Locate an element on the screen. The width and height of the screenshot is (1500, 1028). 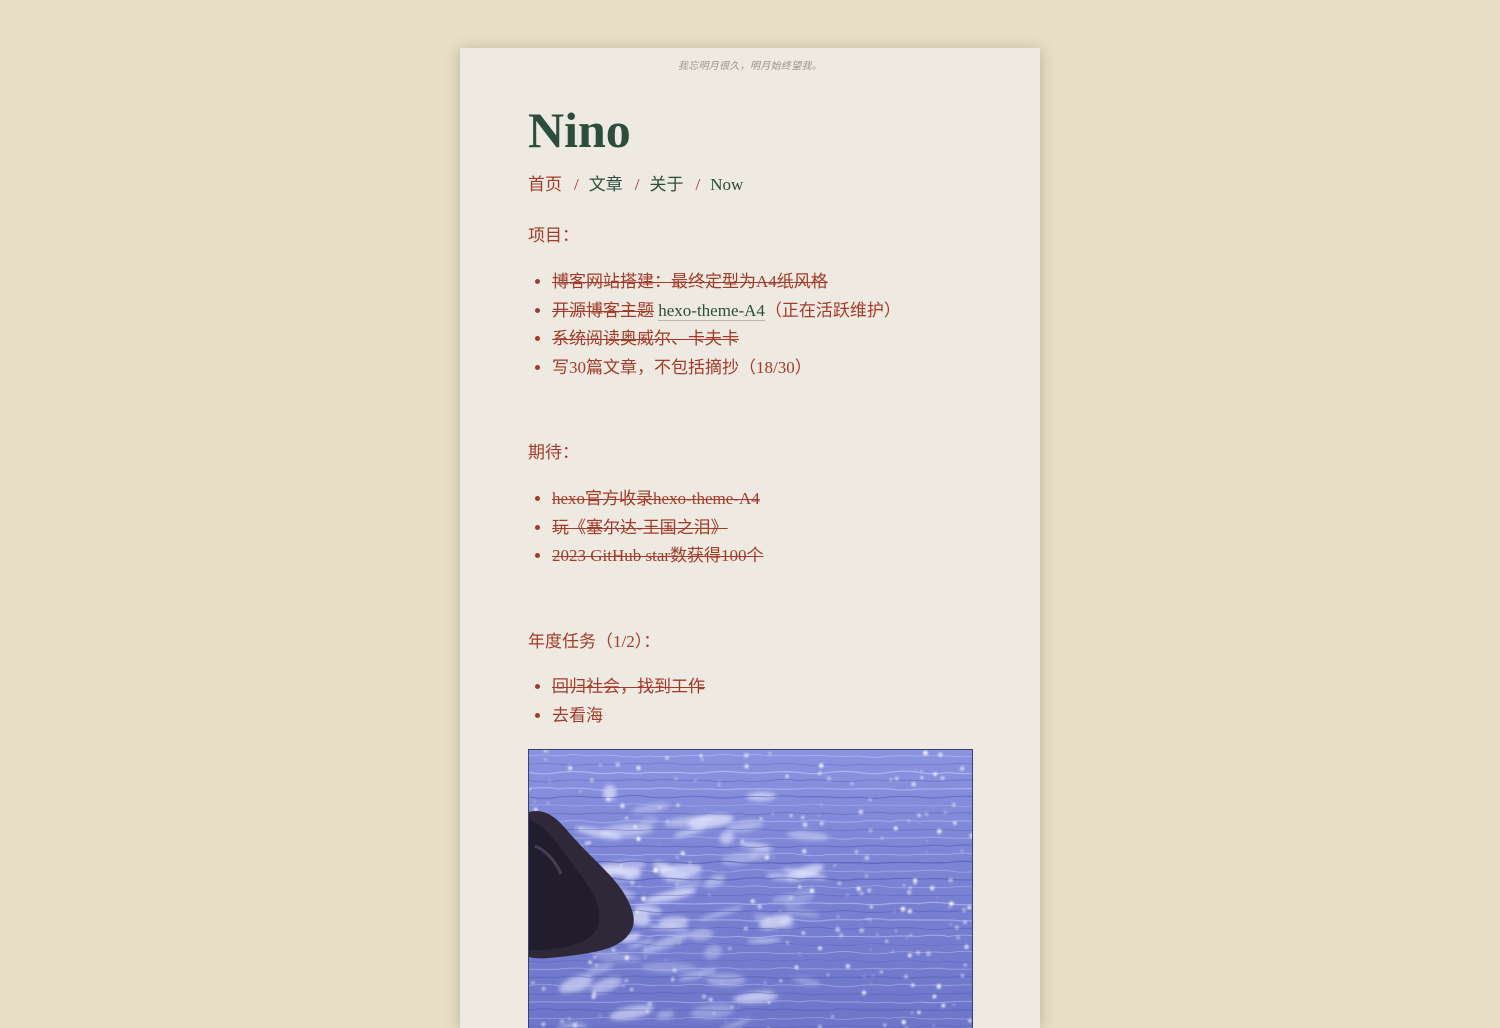
list-item: 写30篇文章，不包括摘抄（18/30） is located at coordinates (726, 368).